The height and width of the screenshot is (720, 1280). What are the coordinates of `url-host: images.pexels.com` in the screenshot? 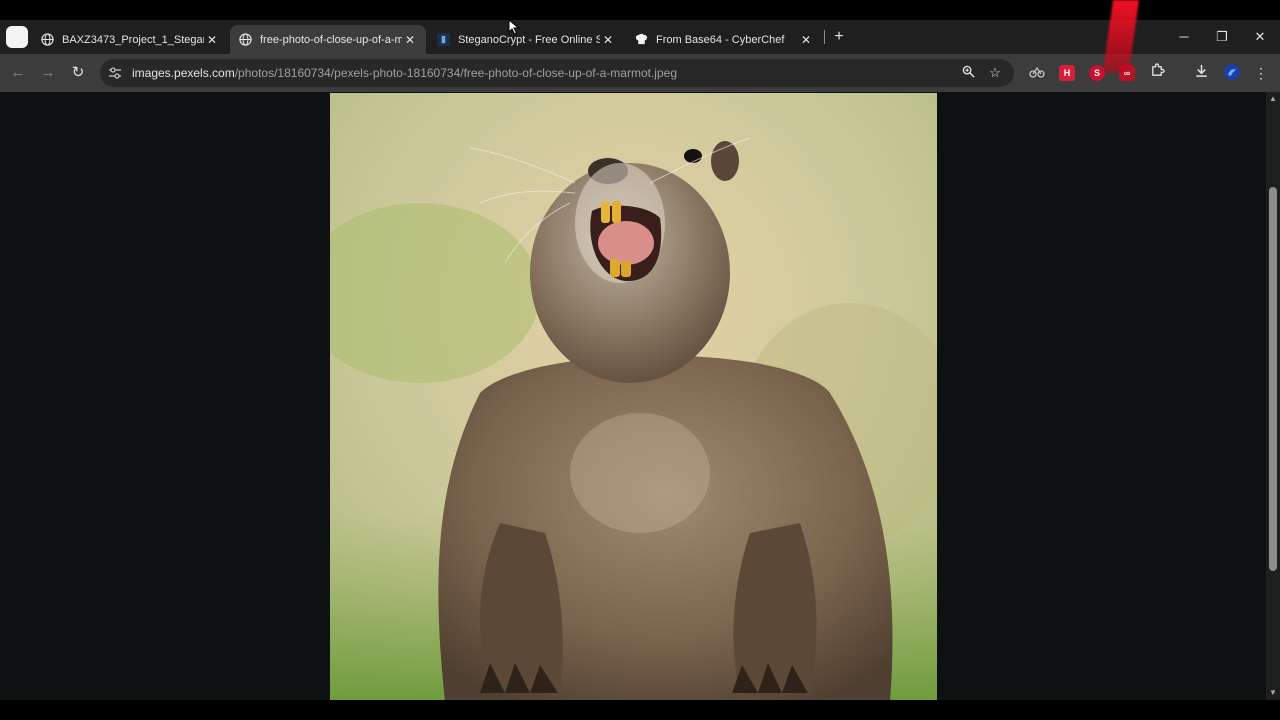 It's located at (183, 73).